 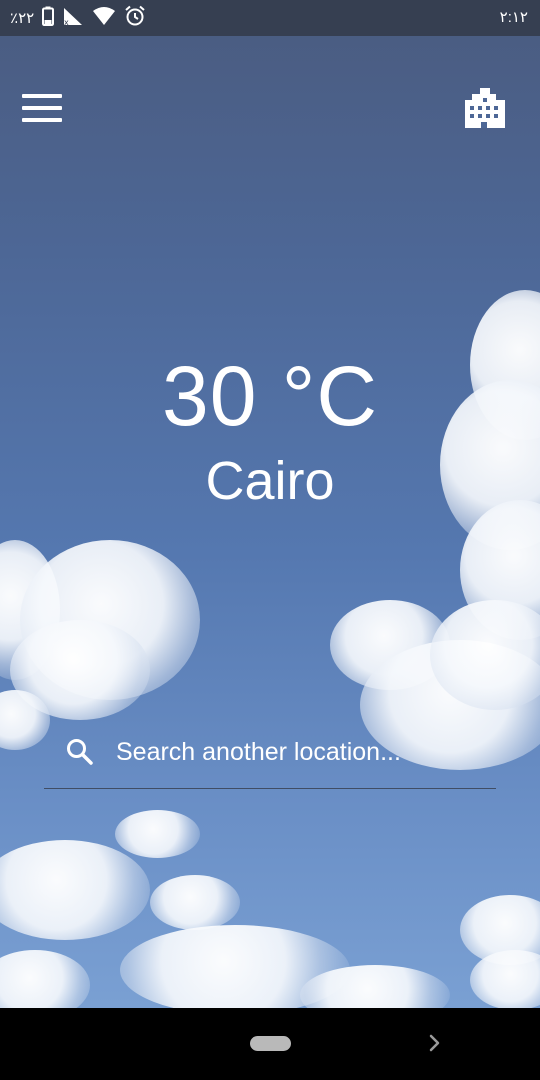 I want to click on alarm-icon, so click(x=135, y=18).